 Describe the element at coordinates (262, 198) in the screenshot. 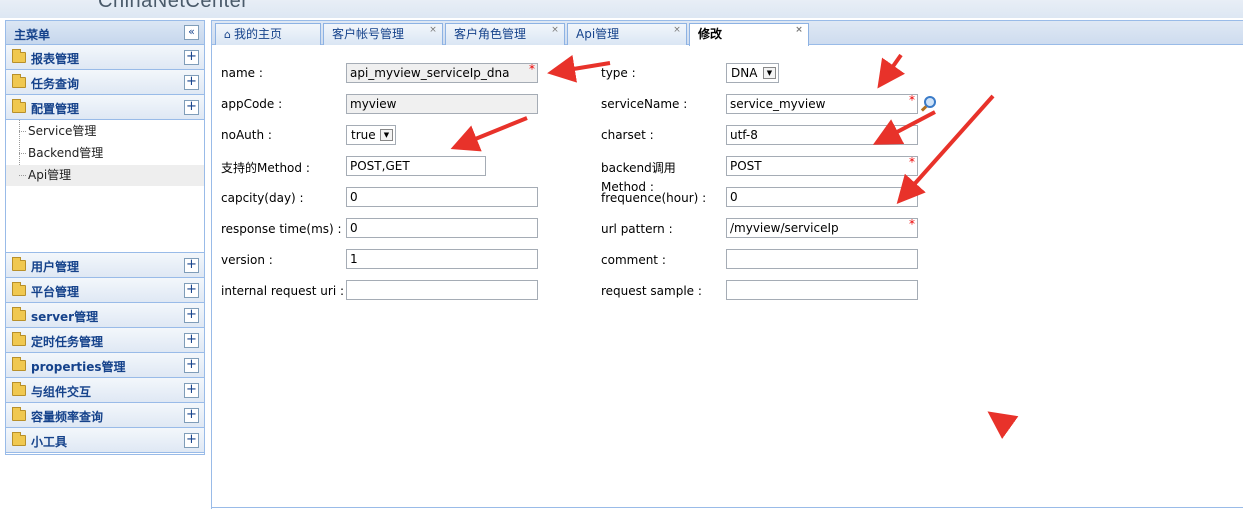

I see `capacity-label: capcity(day) :` at that location.